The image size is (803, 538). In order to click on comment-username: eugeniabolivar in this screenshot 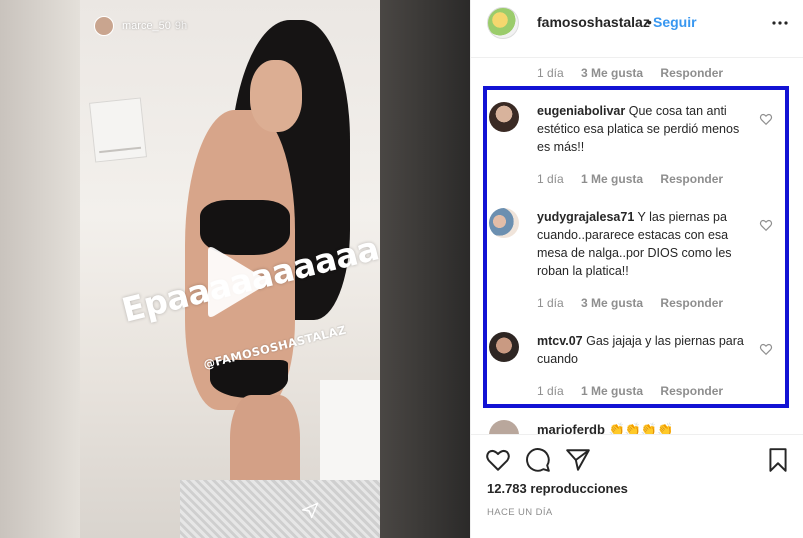, I will do `click(581, 111)`.